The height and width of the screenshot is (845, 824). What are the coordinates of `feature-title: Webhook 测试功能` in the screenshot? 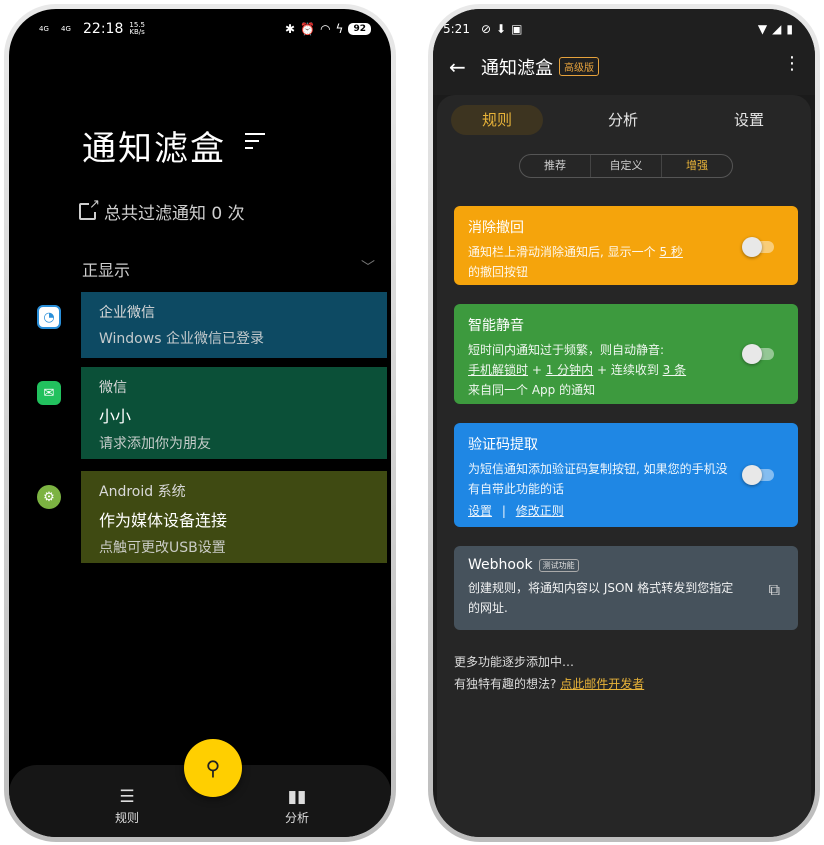 It's located at (626, 565).